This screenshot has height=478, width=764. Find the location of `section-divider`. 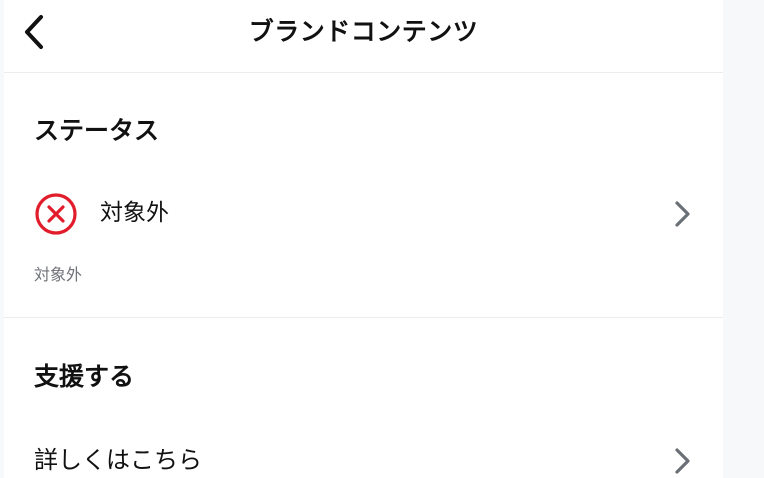

section-divider is located at coordinates (363, 317).